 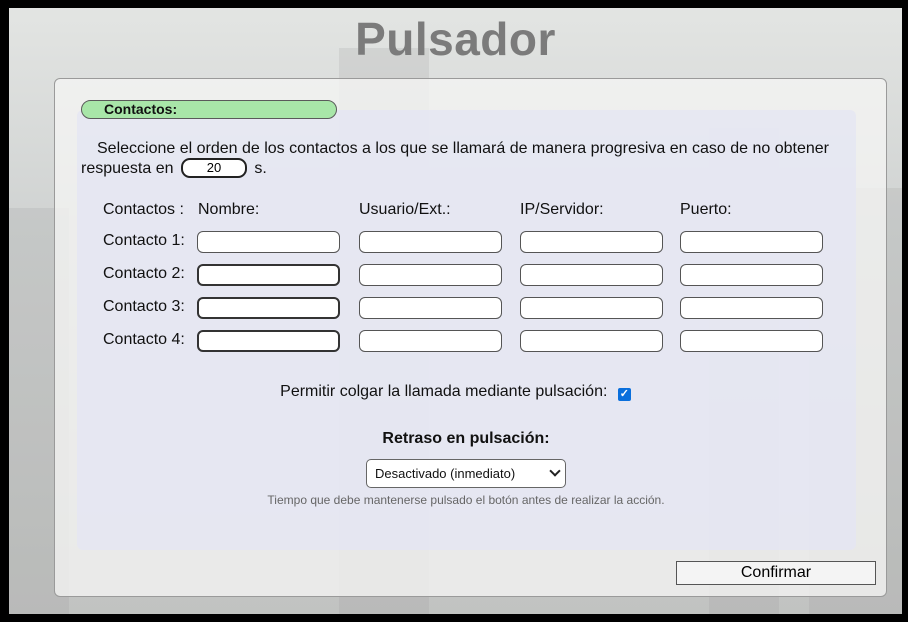 What do you see at coordinates (268, 275) in the screenshot?
I see `contact-2-name-input` at bounding box center [268, 275].